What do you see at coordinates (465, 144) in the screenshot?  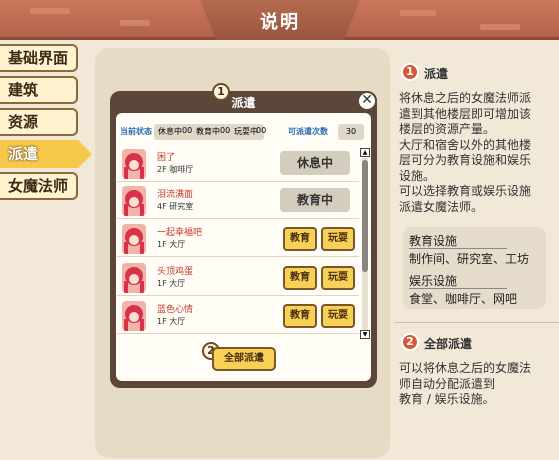 I see `text-line: 大厅和宿舍以外的其他楼` at bounding box center [465, 144].